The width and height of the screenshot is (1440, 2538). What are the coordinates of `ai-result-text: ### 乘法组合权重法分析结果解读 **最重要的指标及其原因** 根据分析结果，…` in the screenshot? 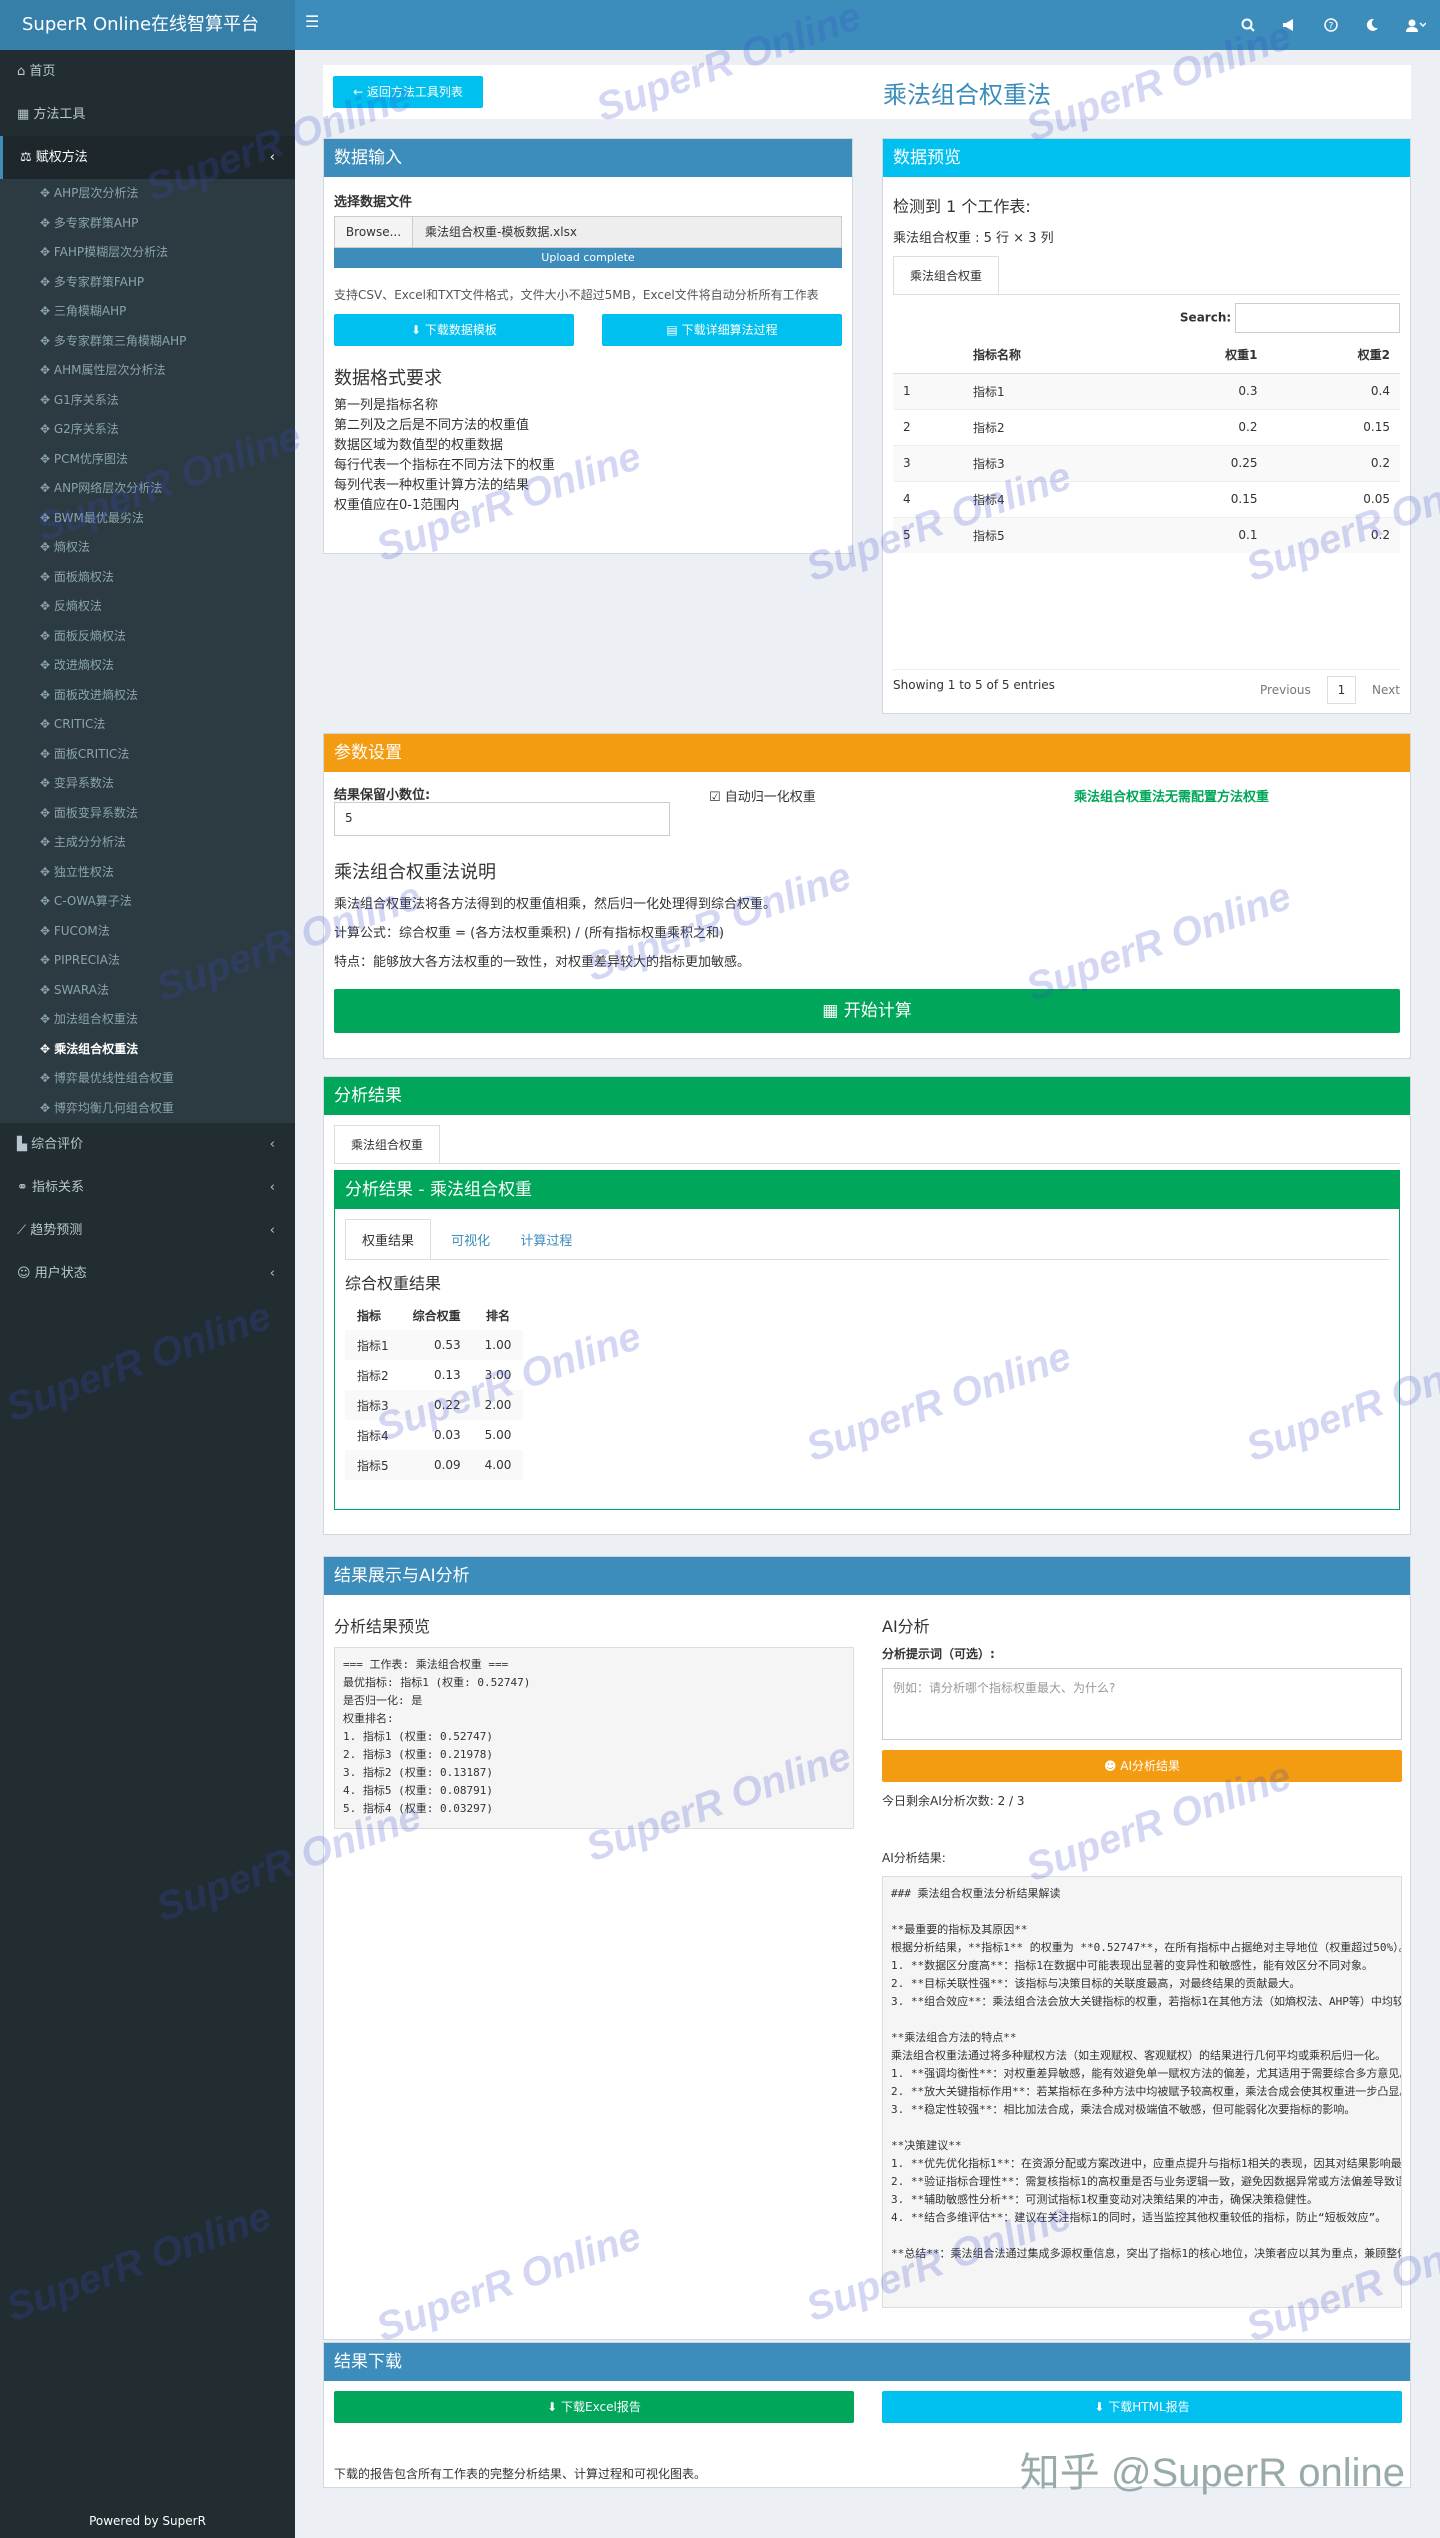 It's located at (1142, 2092).